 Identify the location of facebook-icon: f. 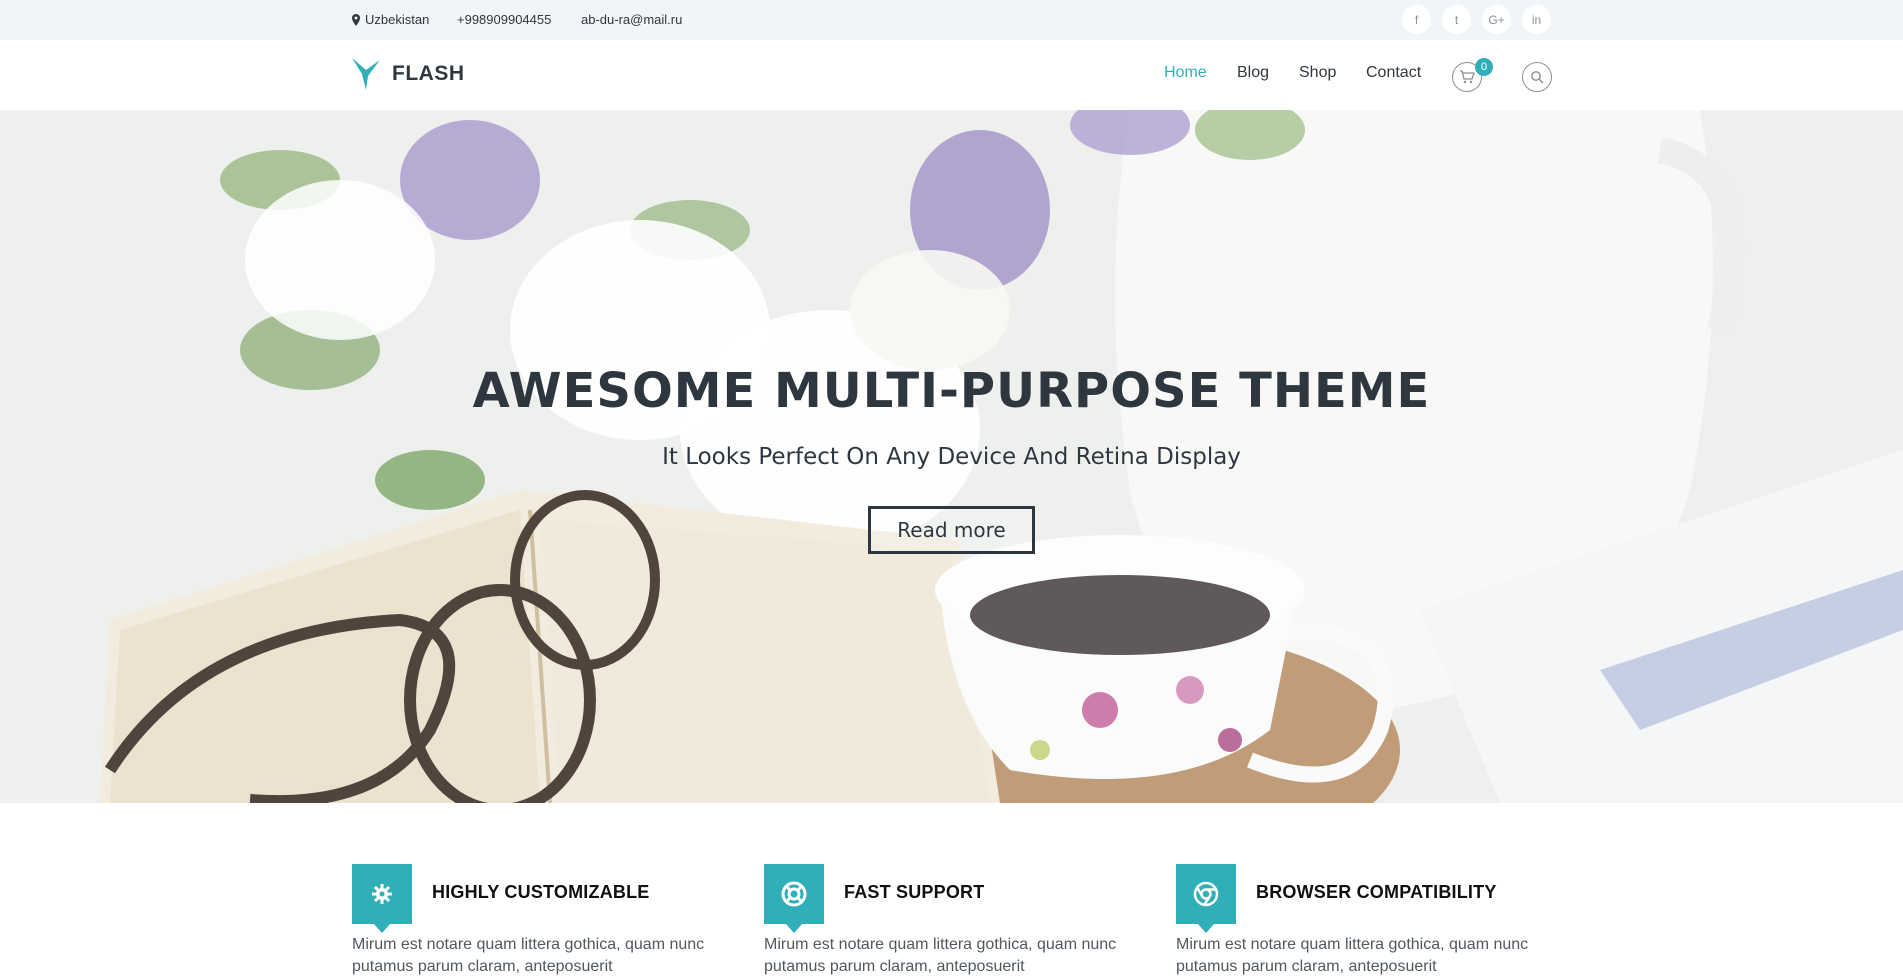
(1416, 19).